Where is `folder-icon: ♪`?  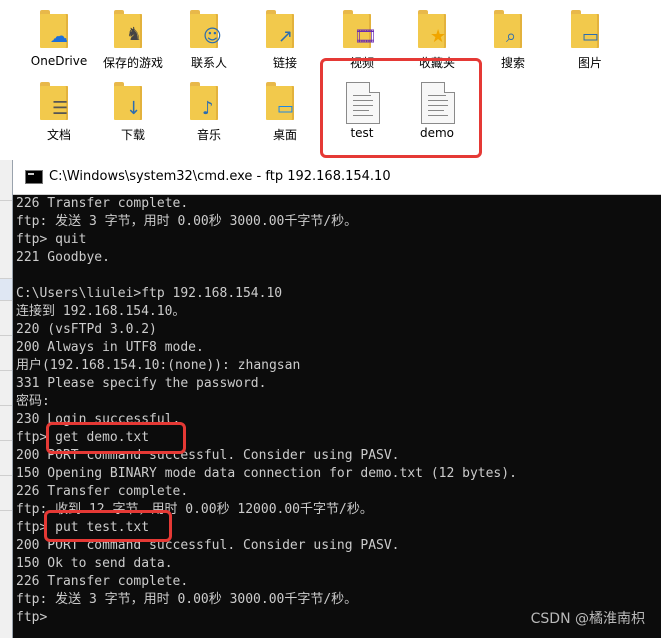 folder-icon: ♪ is located at coordinates (209, 102).